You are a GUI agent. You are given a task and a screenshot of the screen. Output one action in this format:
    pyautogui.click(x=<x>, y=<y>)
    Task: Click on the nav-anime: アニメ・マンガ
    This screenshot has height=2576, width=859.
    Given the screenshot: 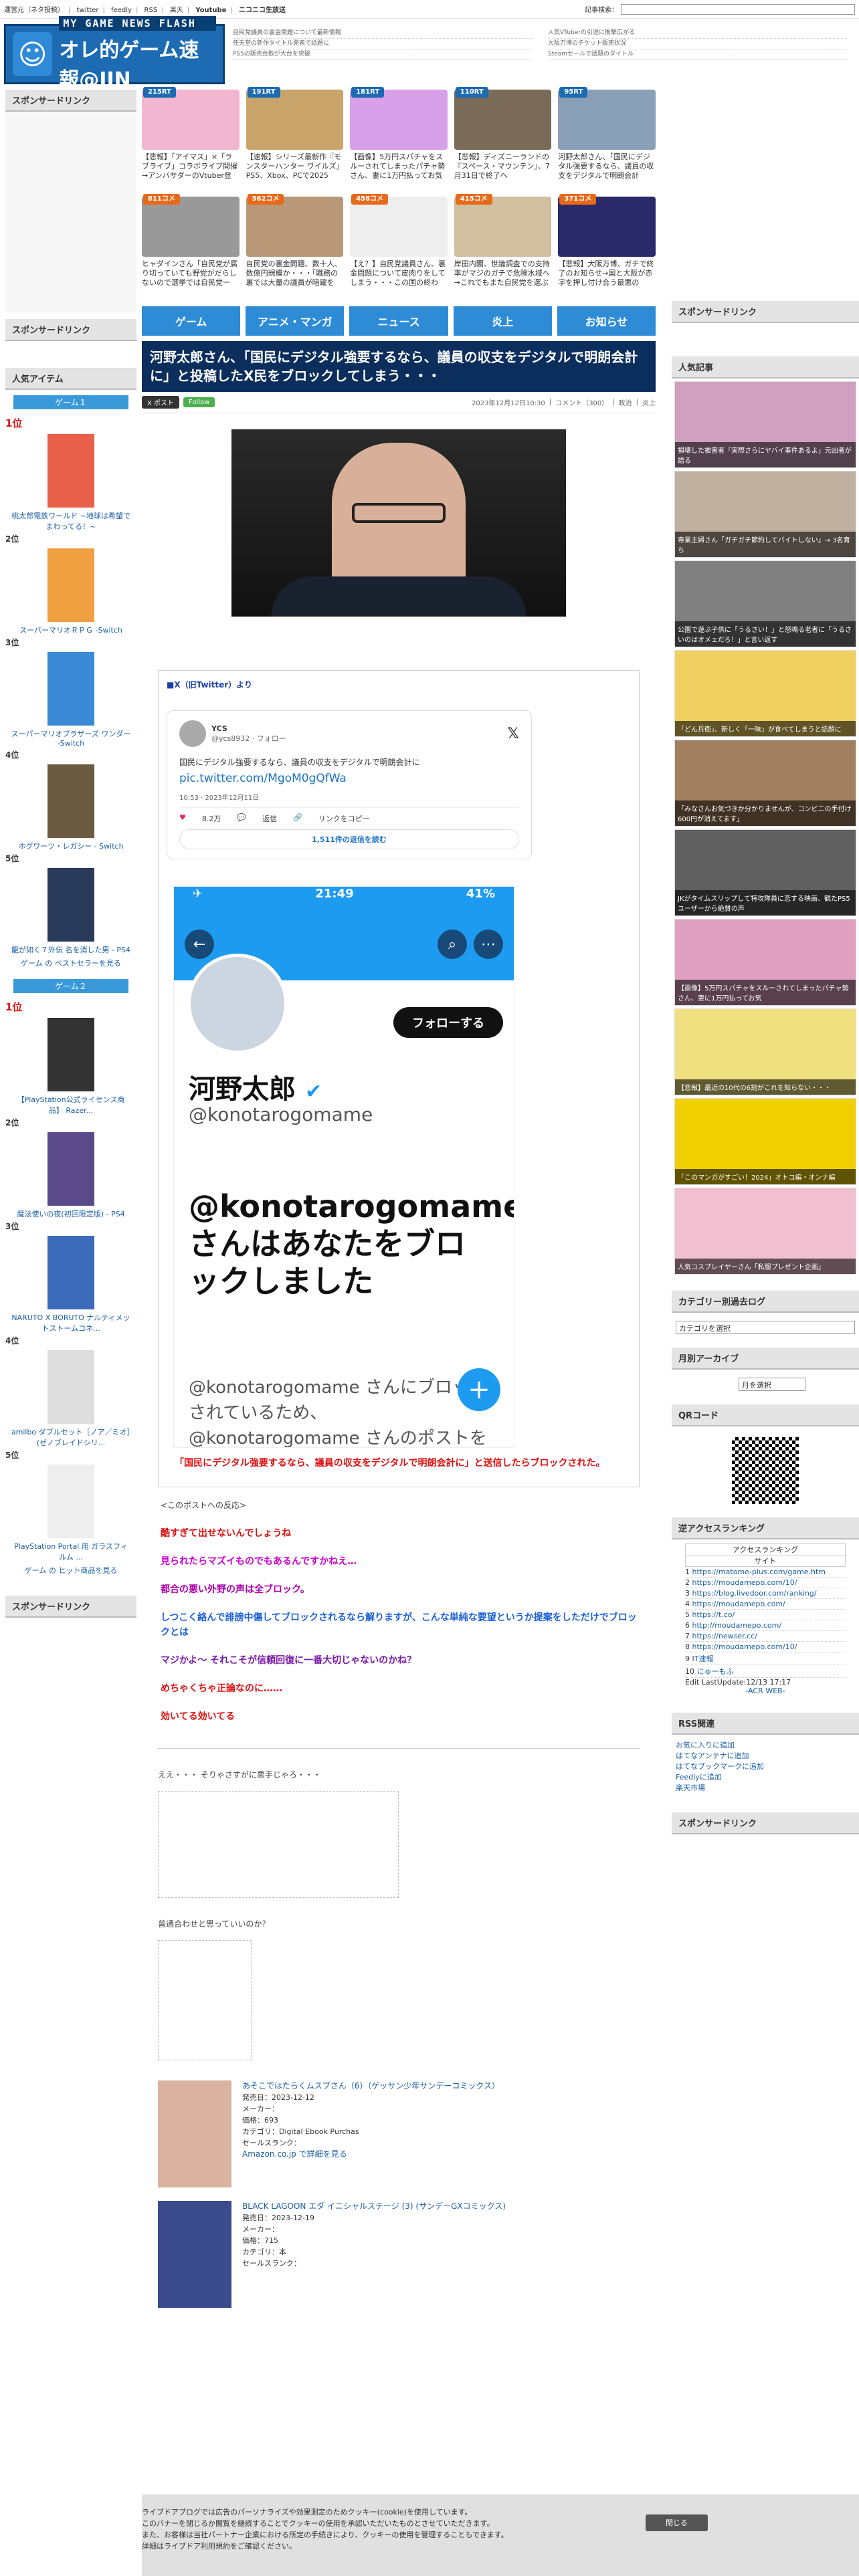 What is the action you would take?
    pyautogui.click(x=296, y=321)
    